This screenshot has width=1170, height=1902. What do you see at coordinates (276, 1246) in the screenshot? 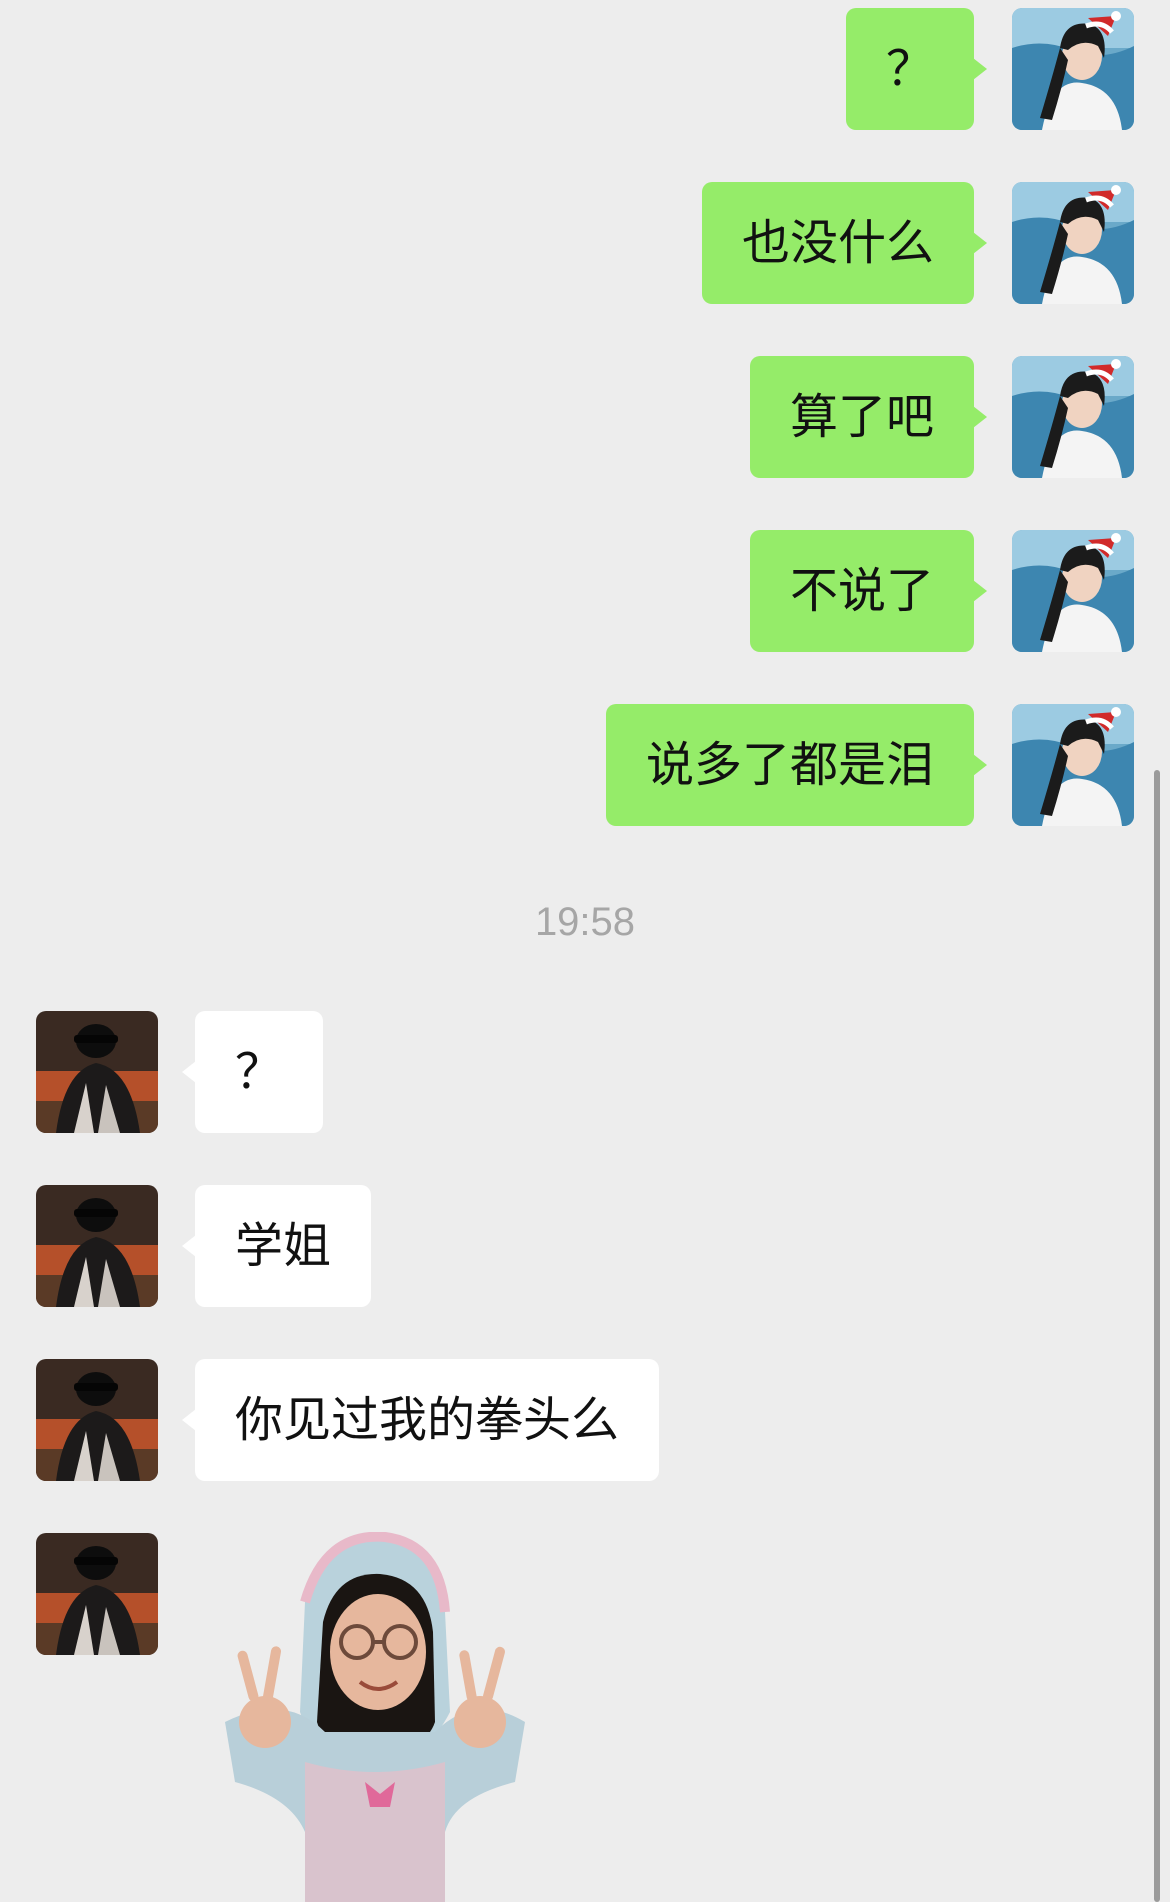
I see `incoming-message-bubble: 学姐` at bounding box center [276, 1246].